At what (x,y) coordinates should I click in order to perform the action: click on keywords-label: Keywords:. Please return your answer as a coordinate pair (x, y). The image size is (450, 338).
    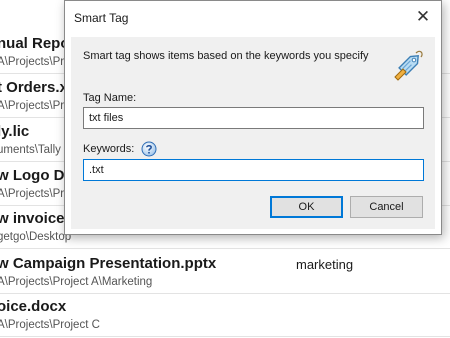
    Looking at the image, I should click on (109, 149).